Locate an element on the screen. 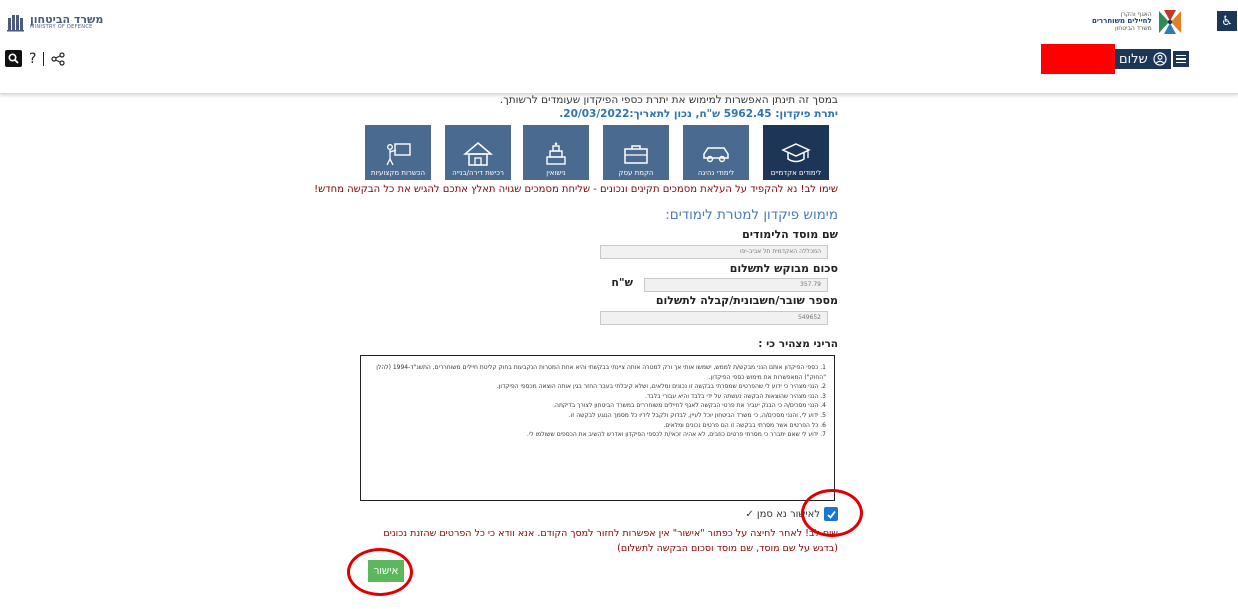 This screenshot has height=609, width=1238. ministry-of-defence-logo: משרד הביטחון MINISTRY OF DEFENCE is located at coordinates (54, 22).